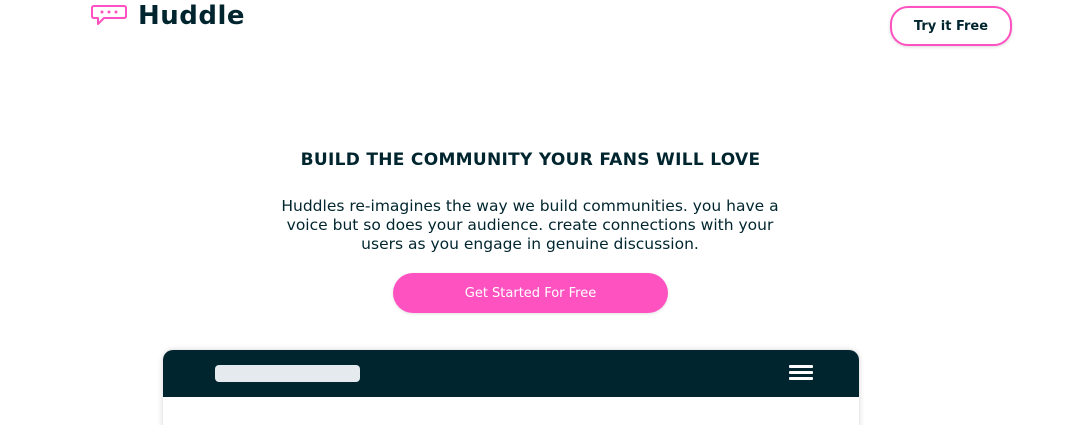  I want to click on mockup-header-bar, so click(511, 373).